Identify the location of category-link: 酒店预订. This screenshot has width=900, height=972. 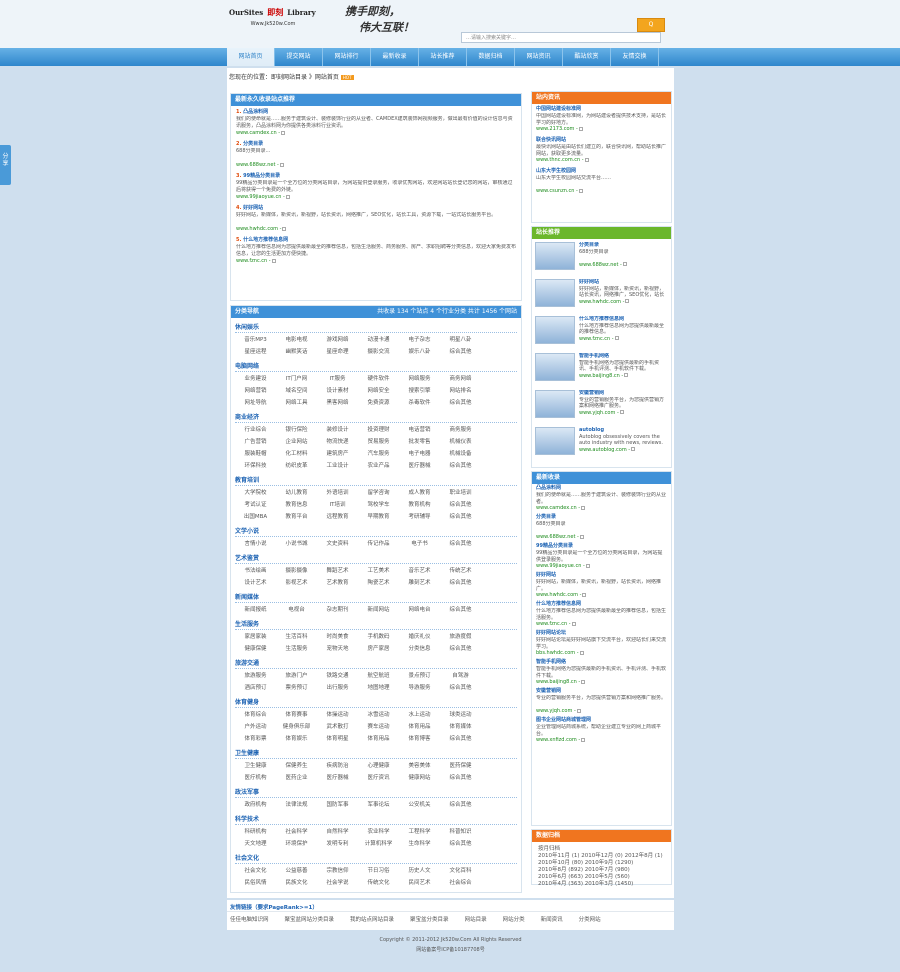
(255, 687).